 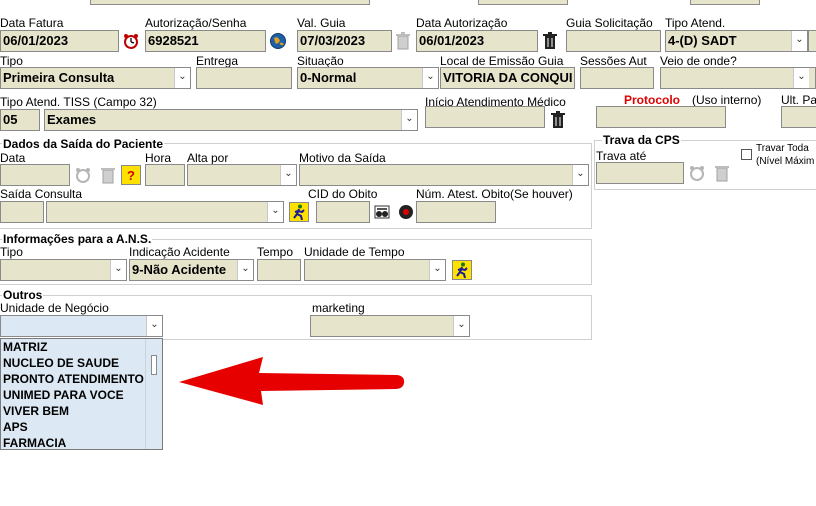 What do you see at coordinates (617, 78) in the screenshot?
I see `sessoes-field` at bounding box center [617, 78].